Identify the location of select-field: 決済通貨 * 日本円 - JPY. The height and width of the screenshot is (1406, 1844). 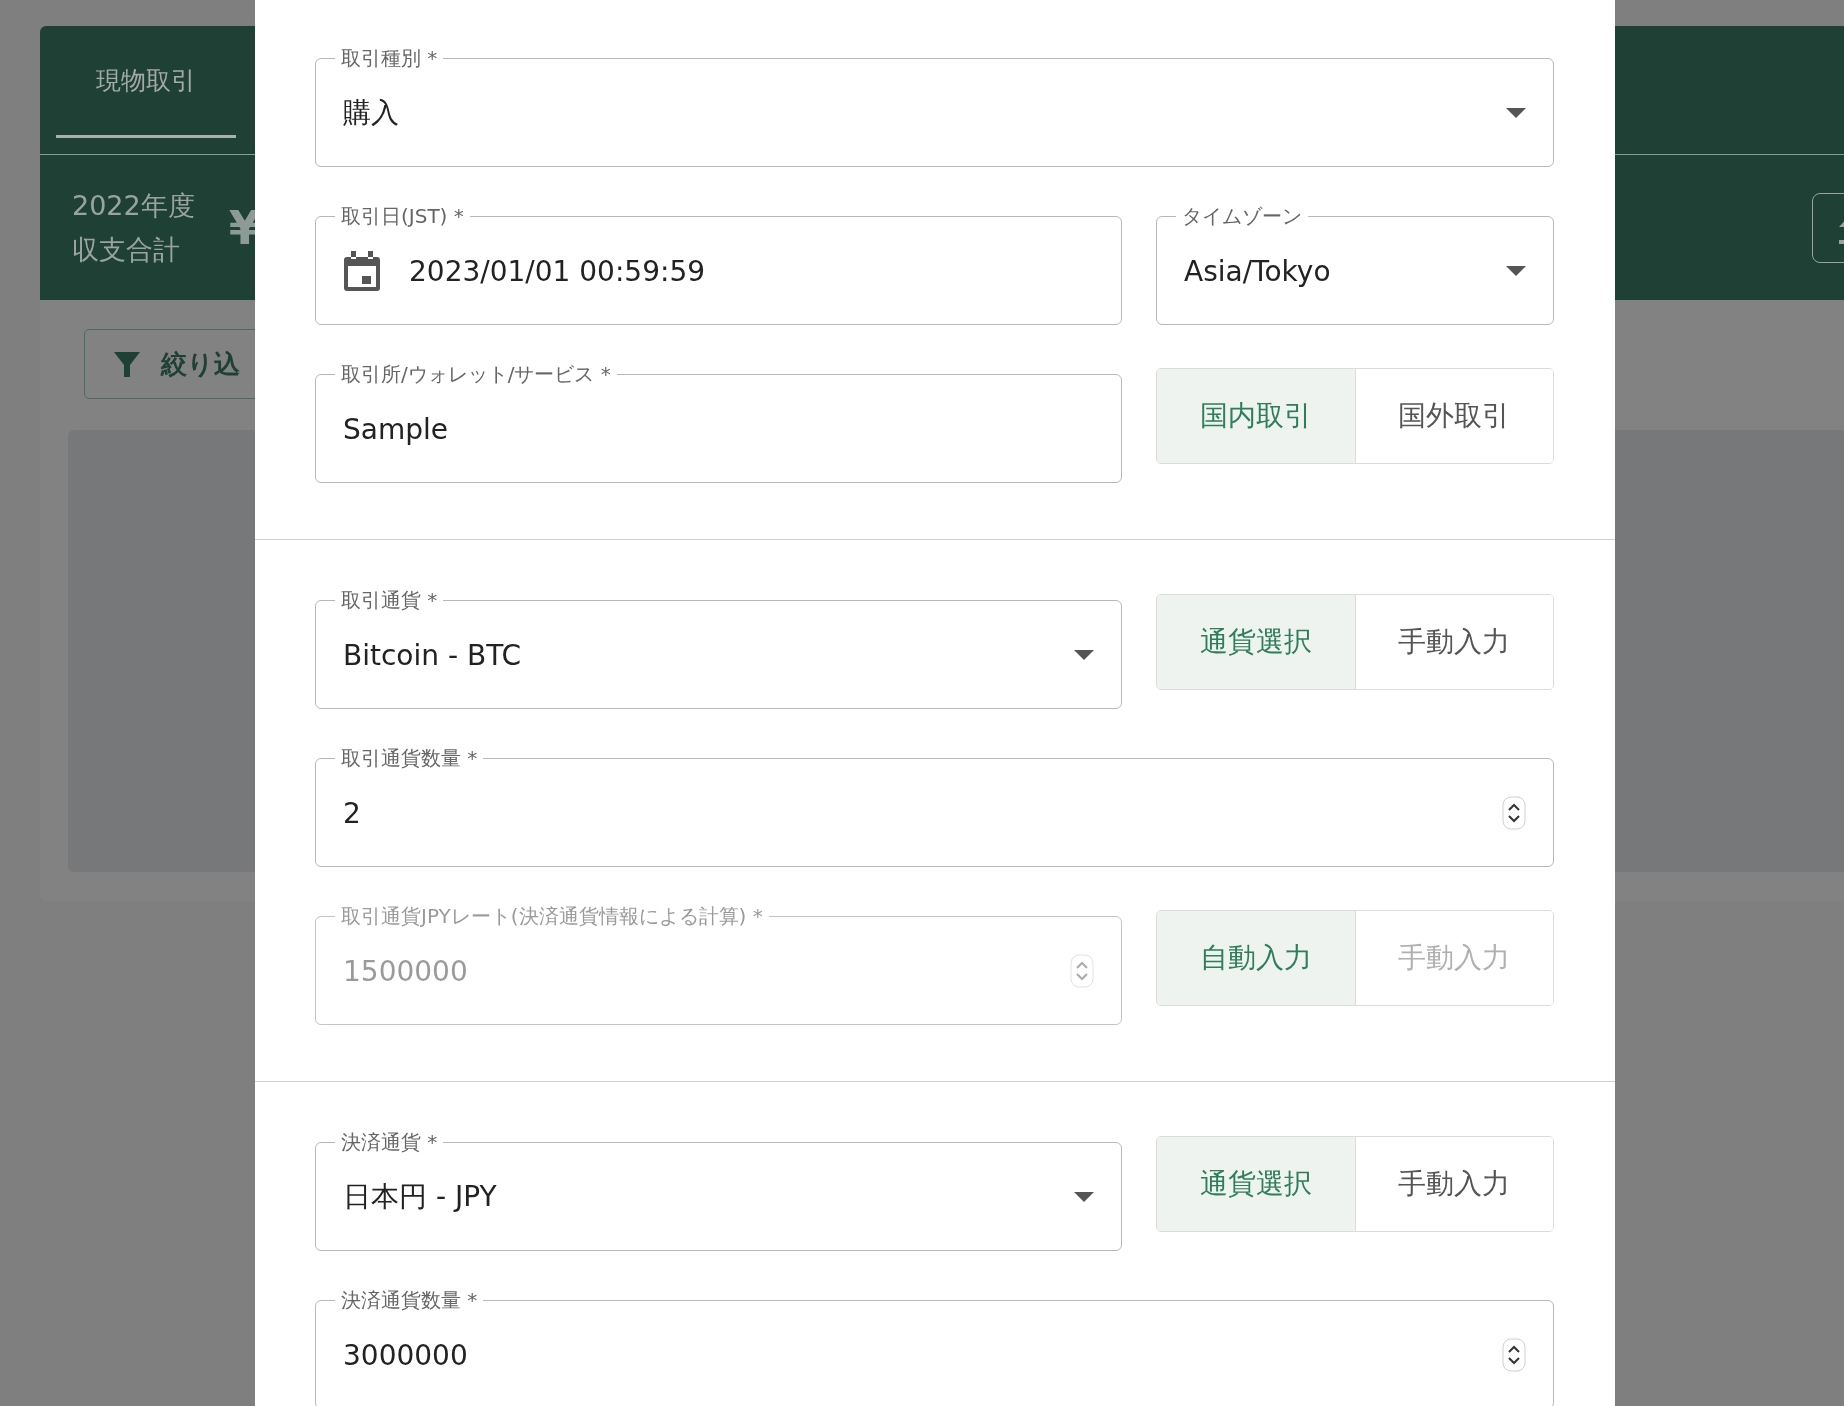
(718, 1190).